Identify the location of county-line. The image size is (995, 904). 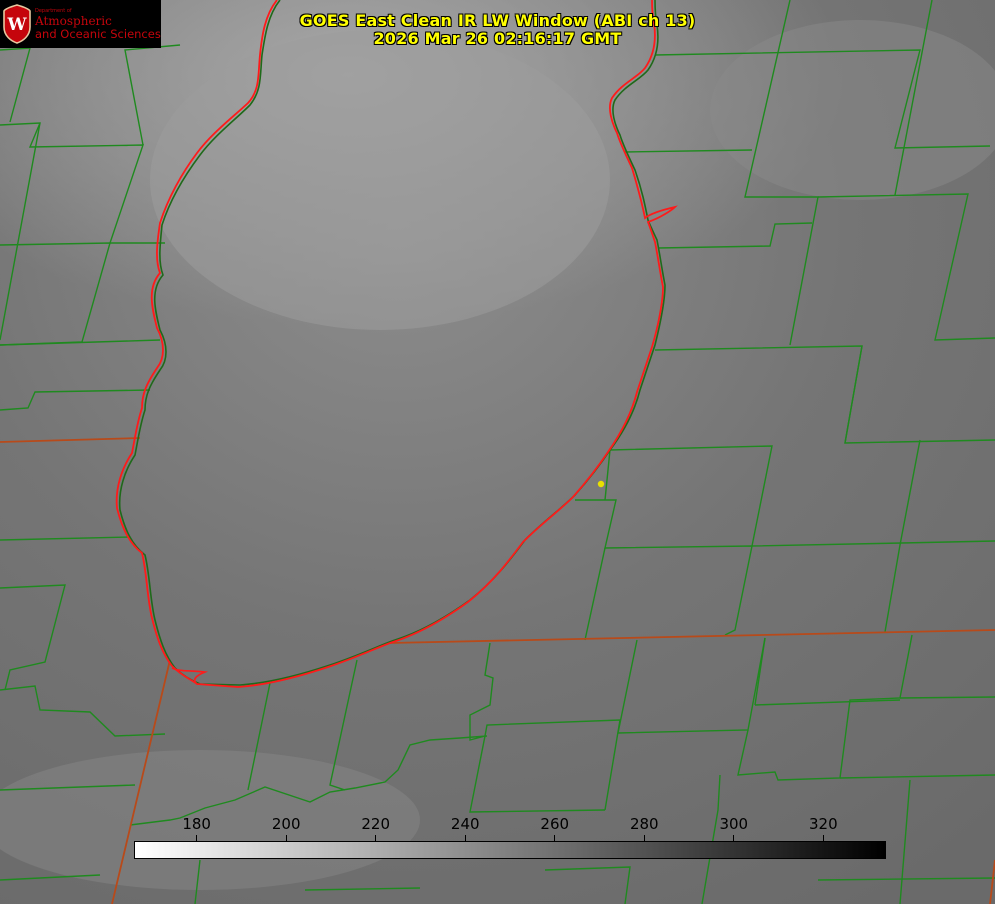
(947, 697).